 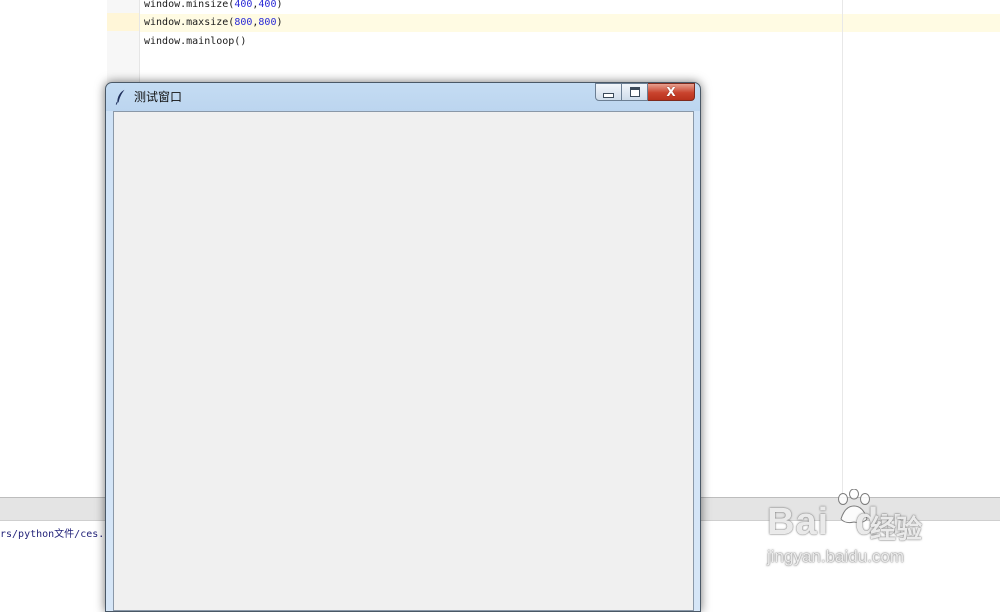 What do you see at coordinates (570, 23) in the screenshot?
I see `code-line-current: window.maxsize(800,800)` at bounding box center [570, 23].